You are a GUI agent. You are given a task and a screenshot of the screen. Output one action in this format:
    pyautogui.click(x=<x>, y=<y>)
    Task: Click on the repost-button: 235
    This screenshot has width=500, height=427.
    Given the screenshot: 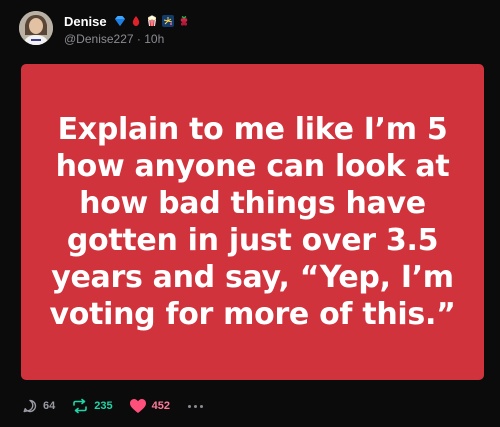 What is the action you would take?
    pyautogui.click(x=92, y=406)
    